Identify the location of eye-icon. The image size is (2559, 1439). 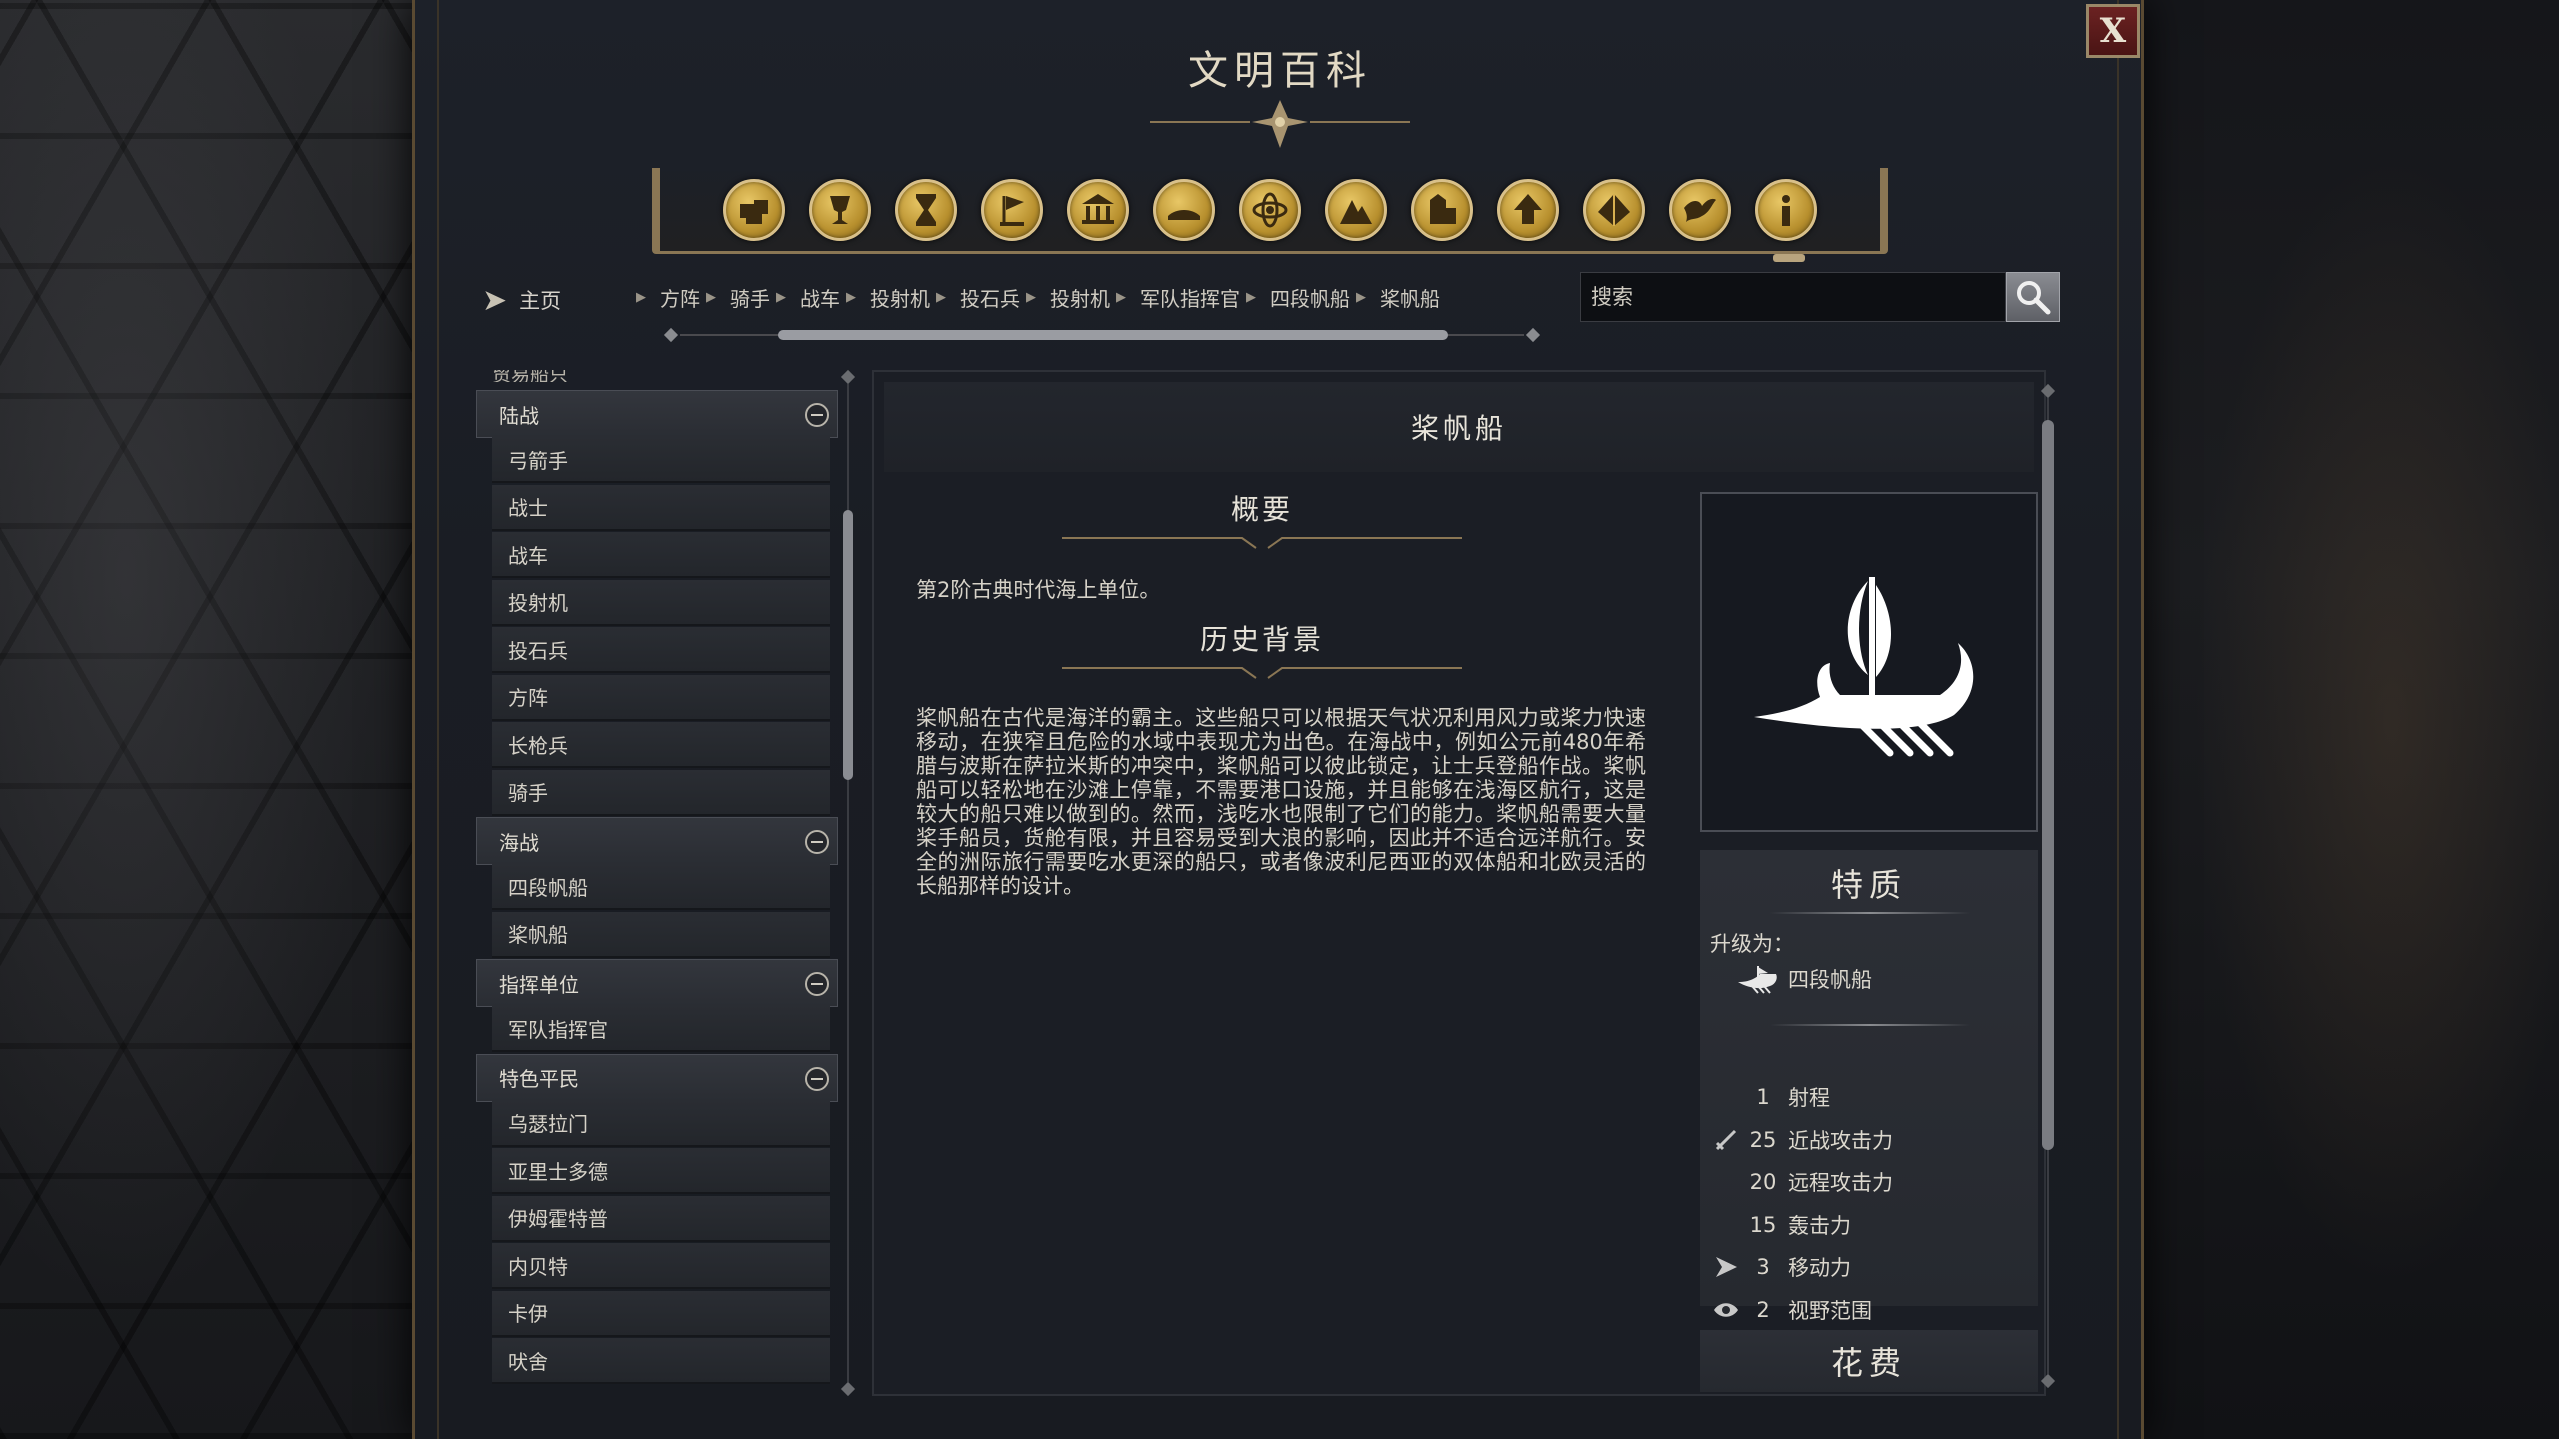
(1726, 1310).